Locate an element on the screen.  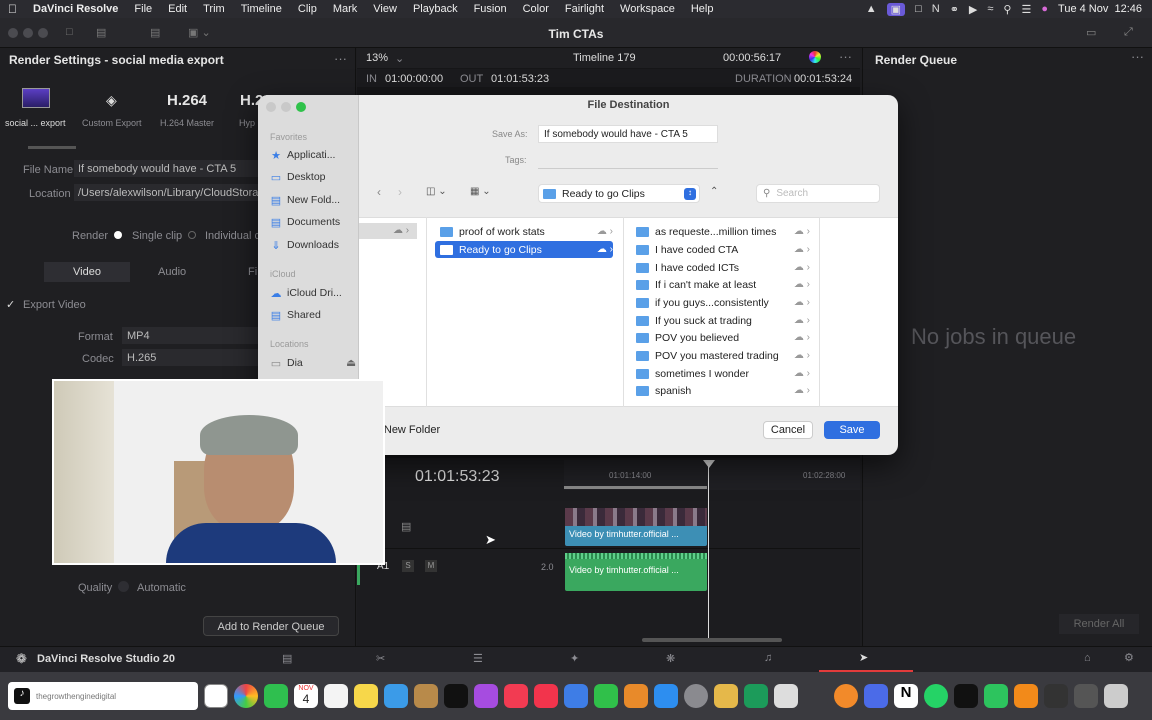
format-select: MP4 is located at coordinates (192, 335).